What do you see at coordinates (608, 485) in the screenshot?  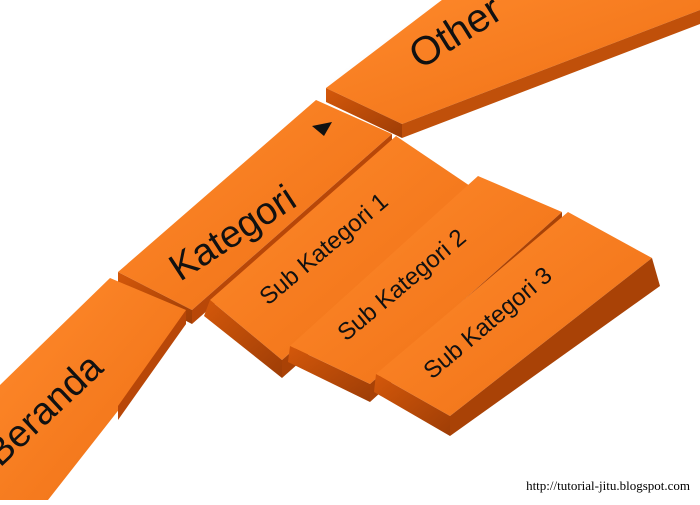 I see `watermark-text: http://tutorial-jitu.blogspot.com` at bounding box center [608, 485].